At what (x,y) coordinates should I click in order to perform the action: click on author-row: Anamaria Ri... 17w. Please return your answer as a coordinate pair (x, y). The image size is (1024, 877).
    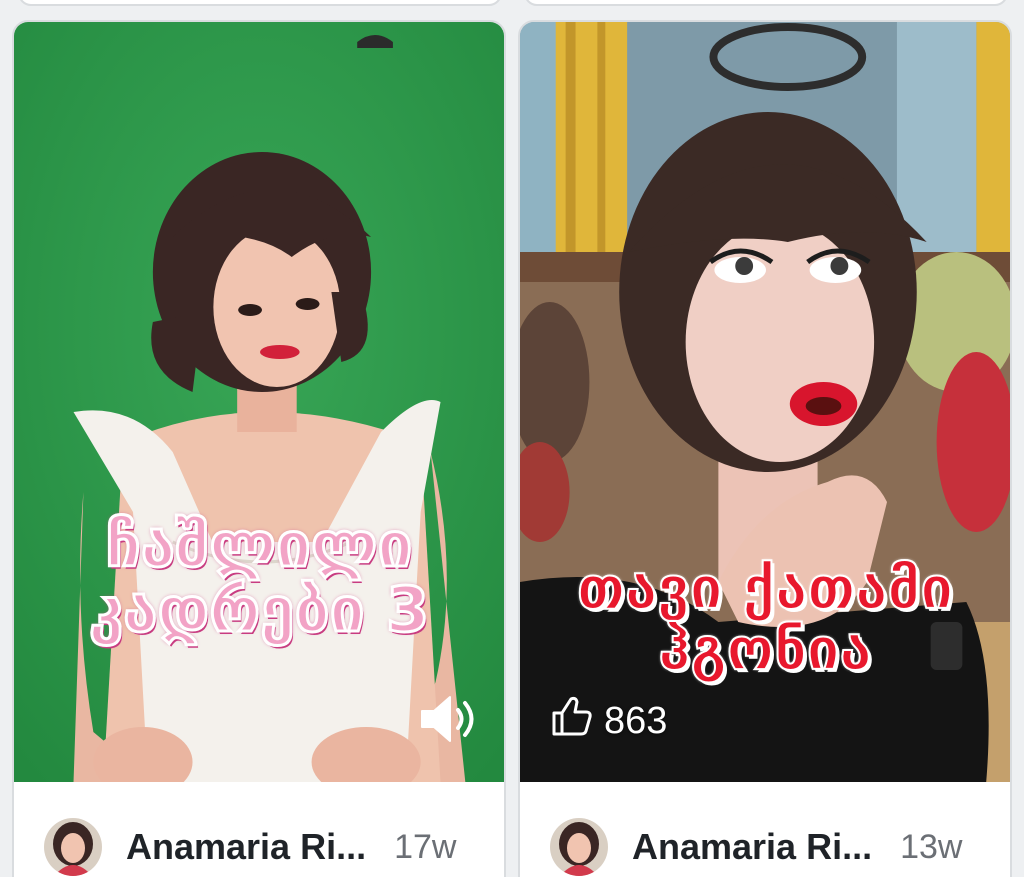
    Looking at the image, I should click on (274, 847).